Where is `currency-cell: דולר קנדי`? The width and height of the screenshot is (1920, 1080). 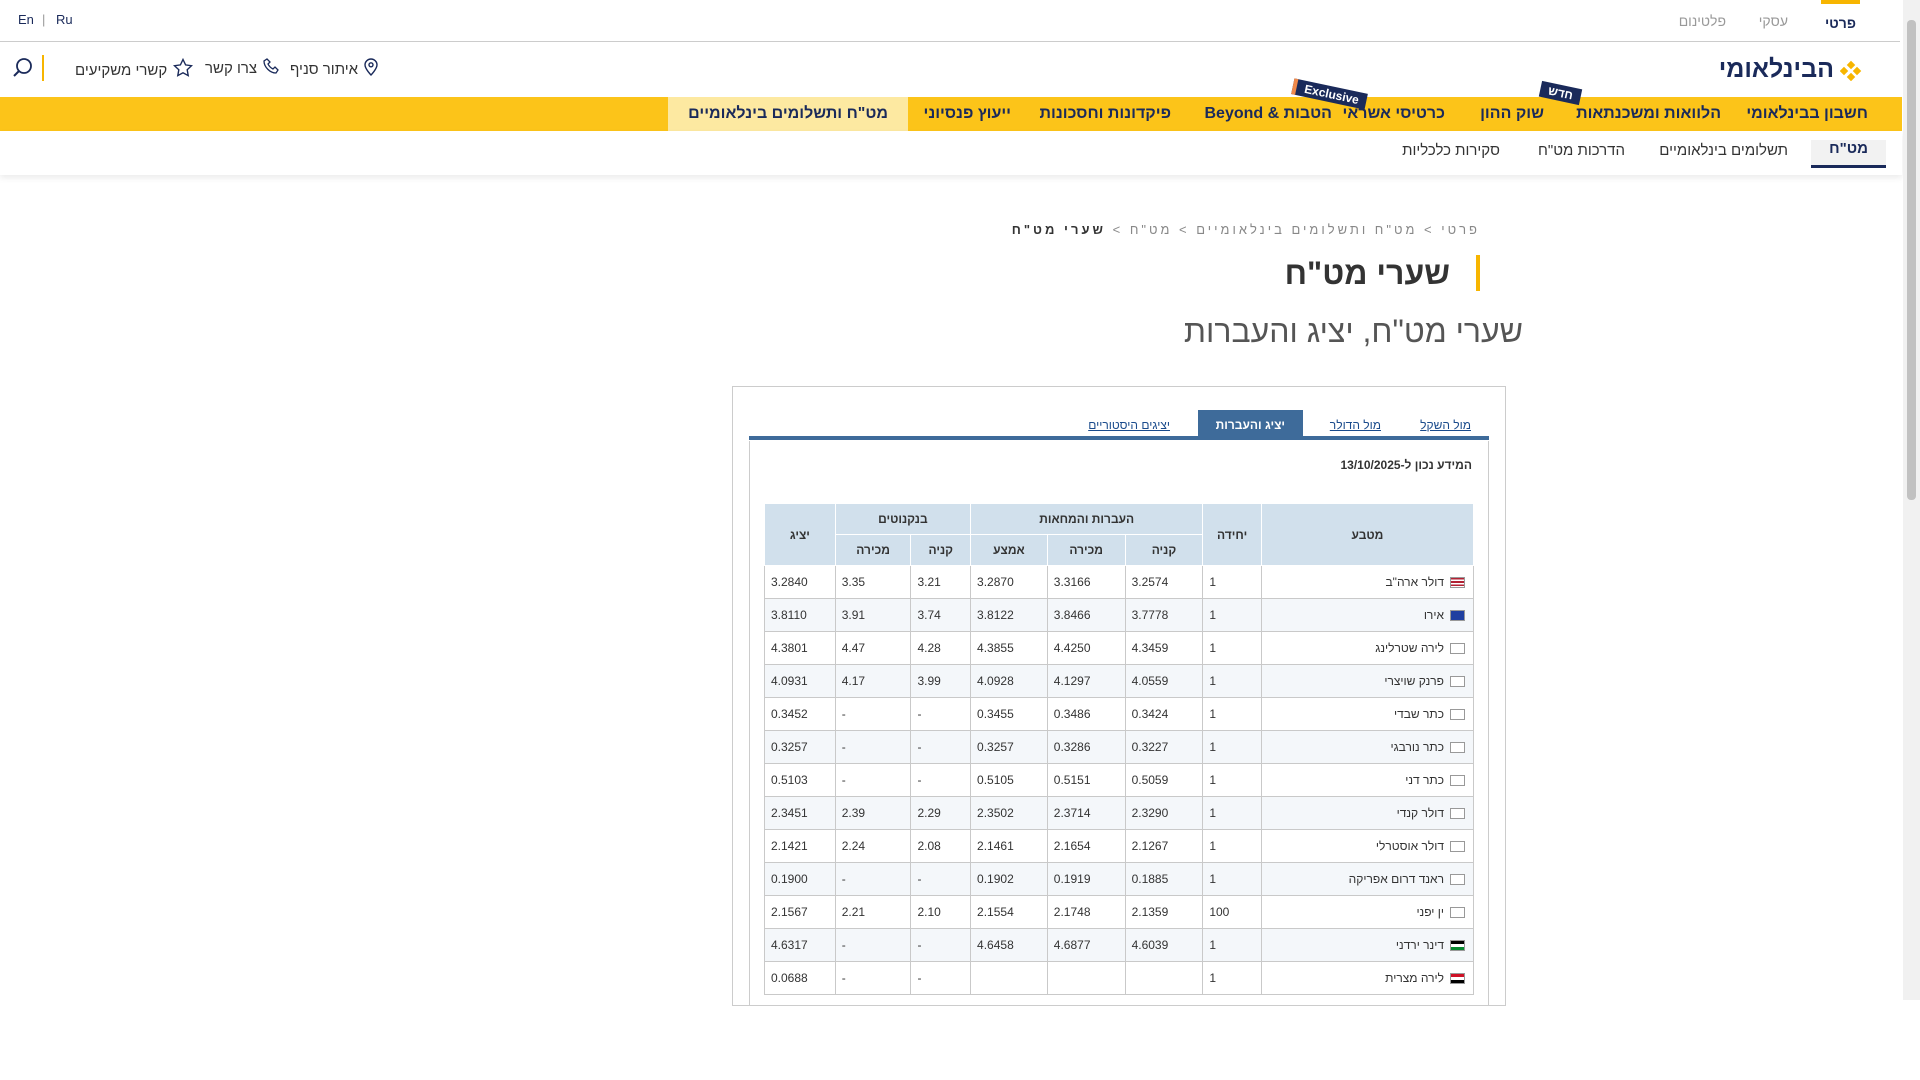
currency-cell: דולר קנדי is located at coordinates (1367, 813).